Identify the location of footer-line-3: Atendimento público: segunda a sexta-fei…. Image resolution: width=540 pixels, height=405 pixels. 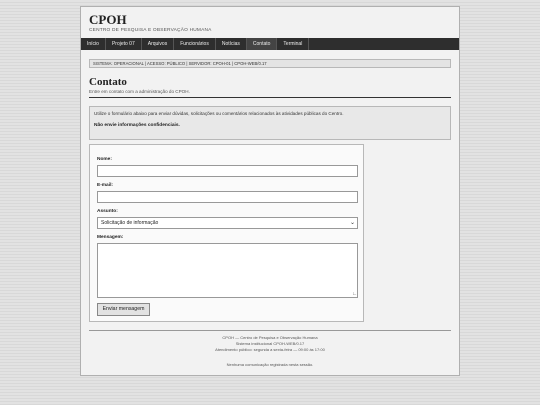
(270, 349).